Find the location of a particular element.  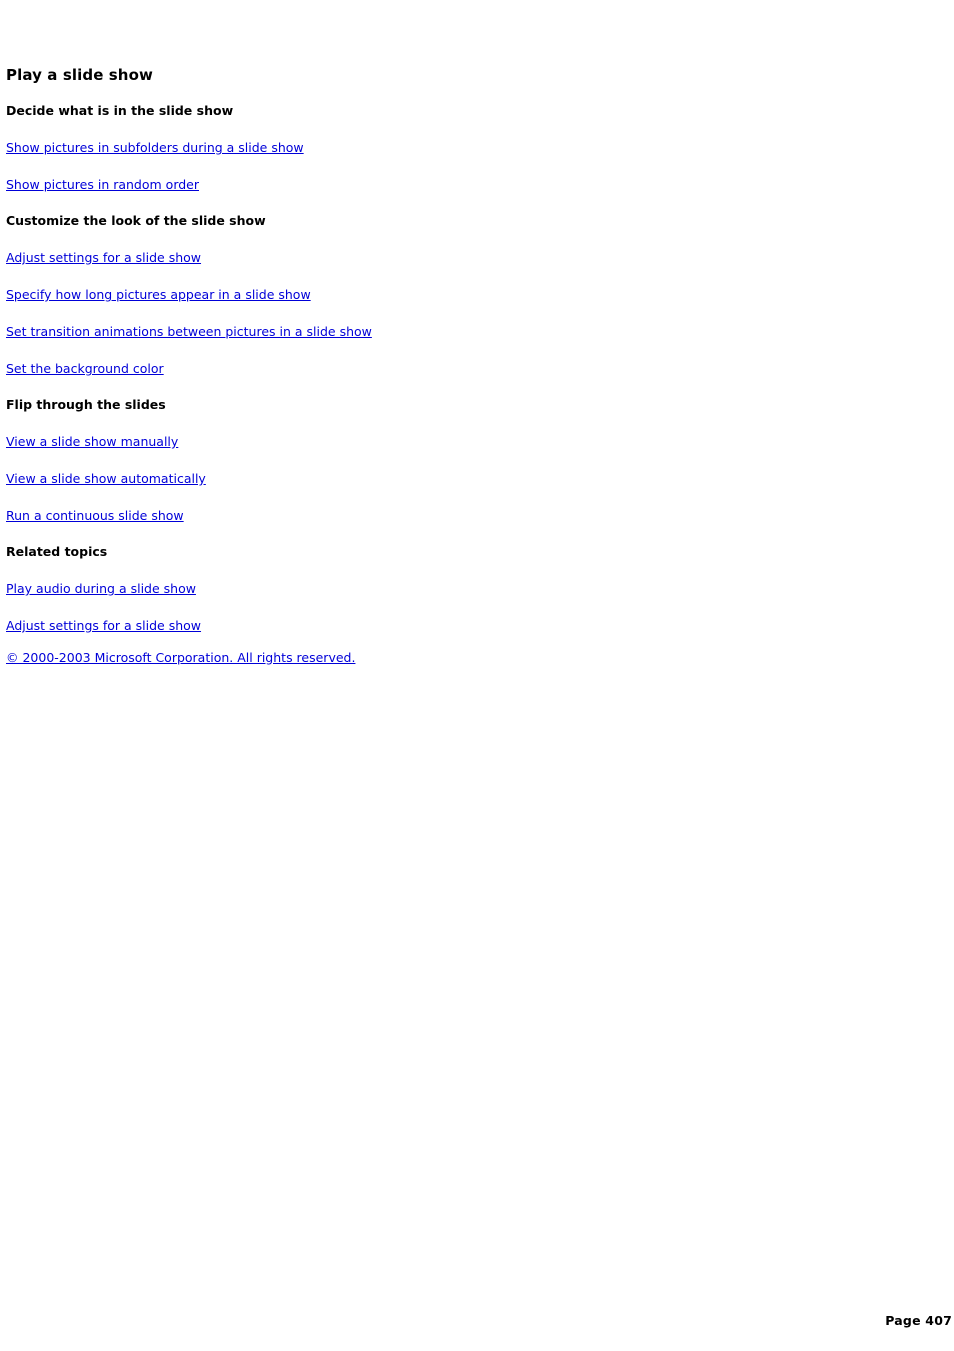

link-set-the-background-color: Set the background color is located at coordinates (85, 368).